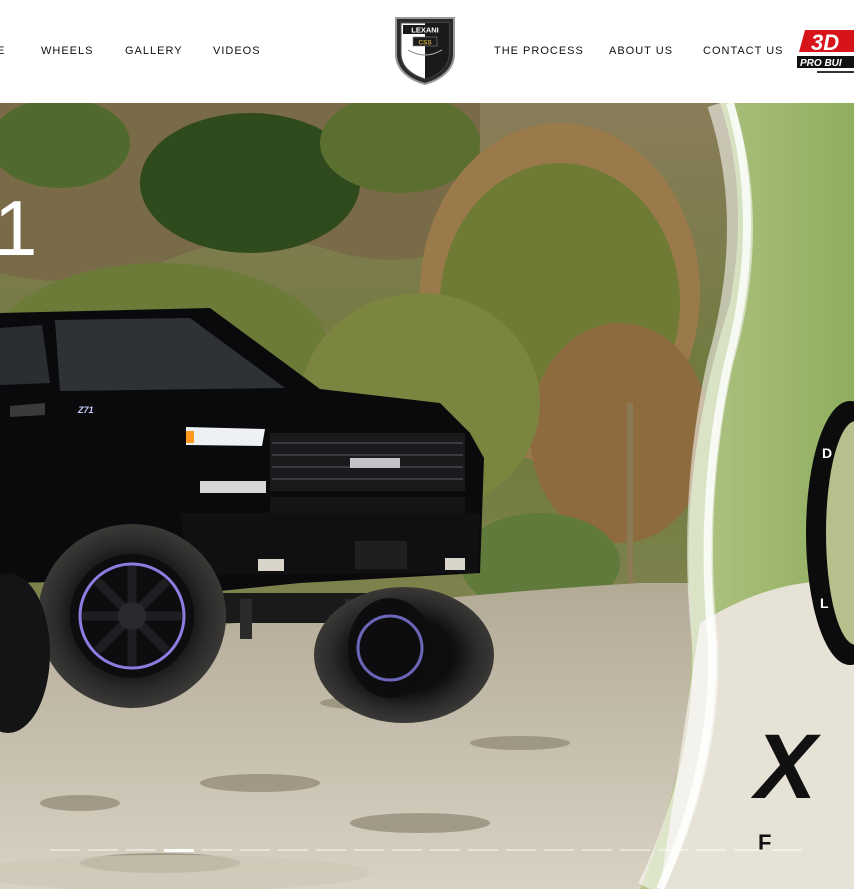 This screenshot has height=889, width=854. I want to click on lexani-shield-logo: LEXANI CSS, so click(425, 51).